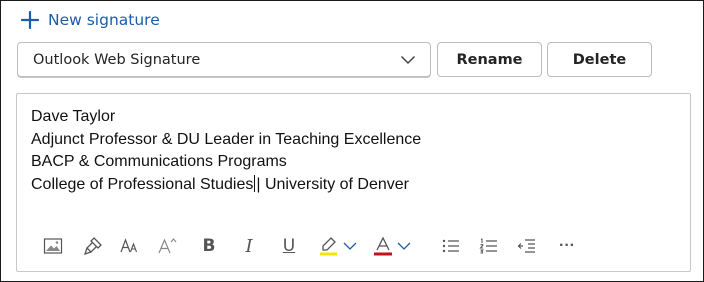 This screenshot has width=704, height=282. I want to click on font-color-button, so click(391, 246).